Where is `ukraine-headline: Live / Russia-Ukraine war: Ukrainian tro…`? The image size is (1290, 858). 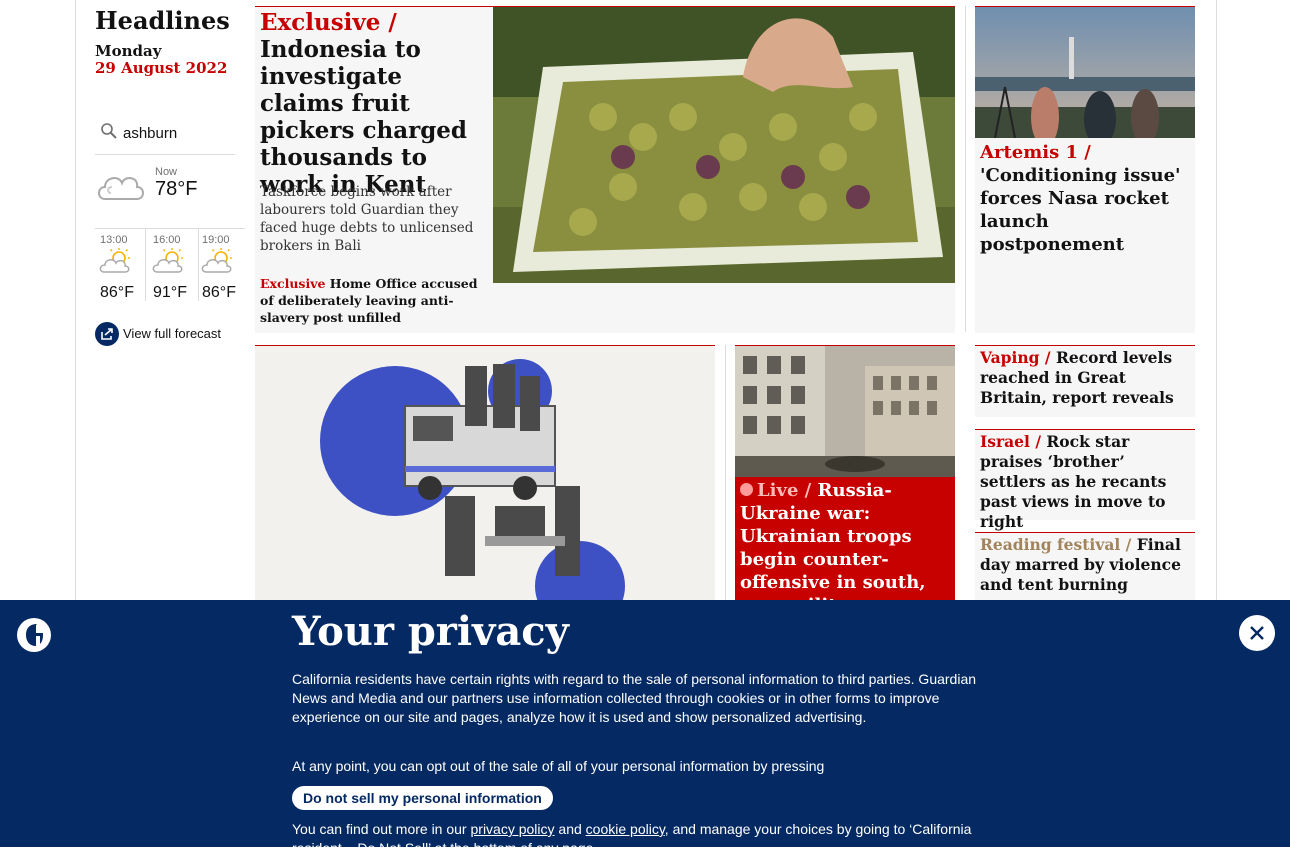 ukraine-headline: Live / Russia-Ukraine war: Ukrainian tro… is located at coordinates (846, 542).